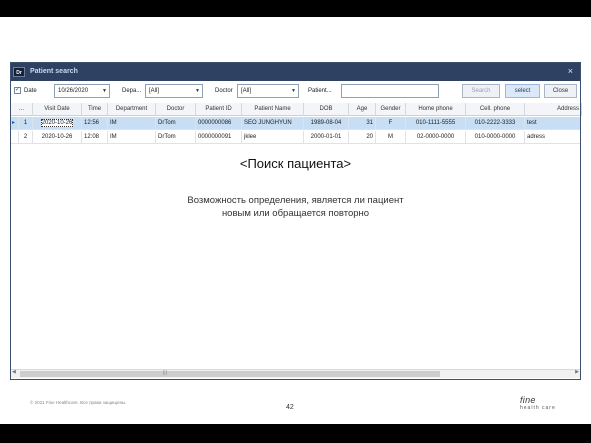 This screenshot has height=443, width=591. Describe the element at coordinates (495, 137) in the screenshot. I see `cell-phone-cell: 010-0000-0000` at that location.